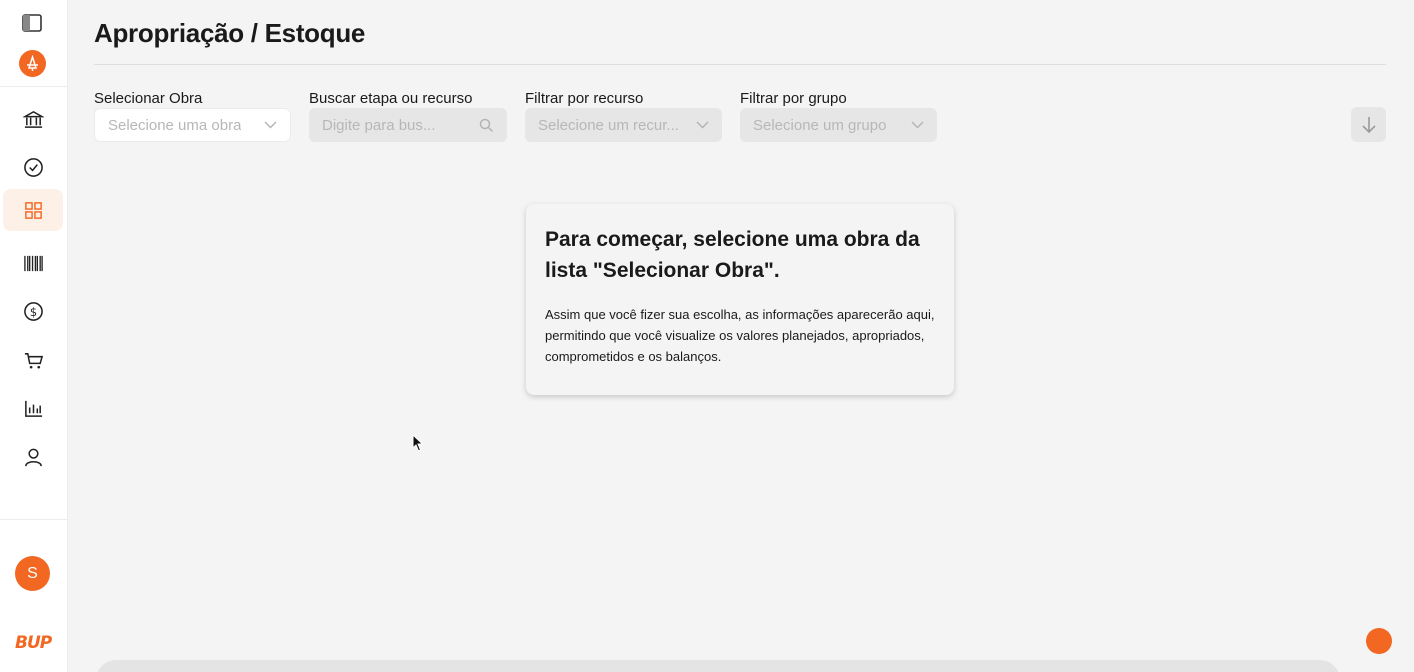 The image size is (1414, 672). I want to click on arrow-down-icon, so click(1368, 124).